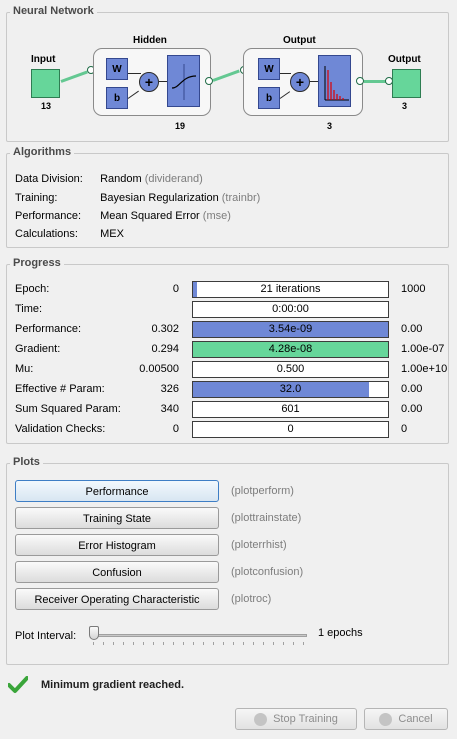 The image size is (457, 739). What do you see at coordinates (150, 40) in the screenshot?
I see `hidden-title: Hidden` at bounding box center [150, 40].